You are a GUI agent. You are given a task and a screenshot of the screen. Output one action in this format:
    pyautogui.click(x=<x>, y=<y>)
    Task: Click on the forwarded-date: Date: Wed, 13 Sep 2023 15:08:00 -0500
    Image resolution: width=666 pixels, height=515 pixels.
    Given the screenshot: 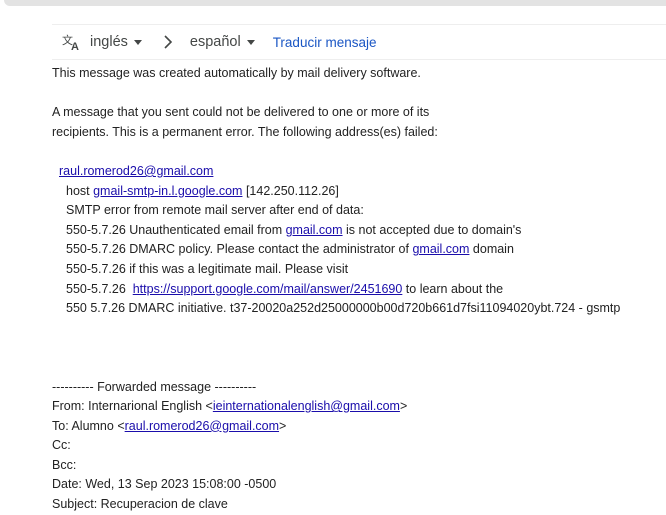 What is the action you would take?
    pyautogui.click(x=164, y=484)
    